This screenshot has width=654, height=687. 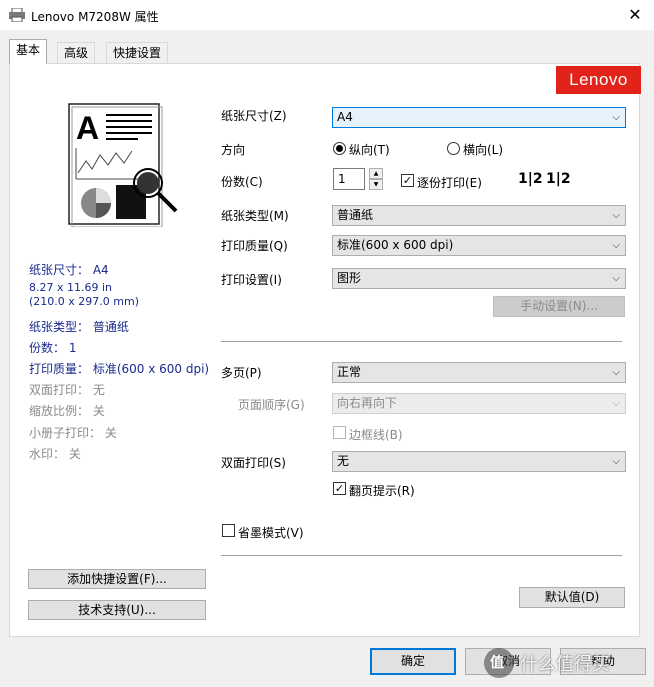 What do you see at coordinates (349, 179) in the screenshot?
I see `copies-input: 1` at bounding box center [349, 179].